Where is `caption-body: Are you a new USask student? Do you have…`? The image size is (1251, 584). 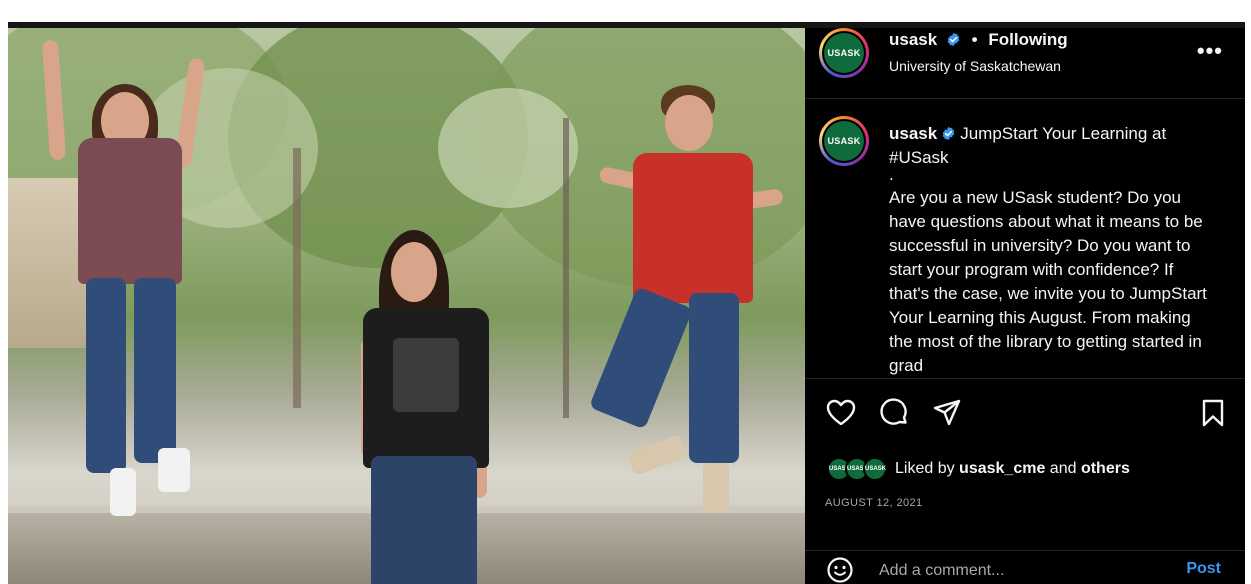
caption-body: Are you a new USask student? Do you have… is located at coordinates (1048, 281).